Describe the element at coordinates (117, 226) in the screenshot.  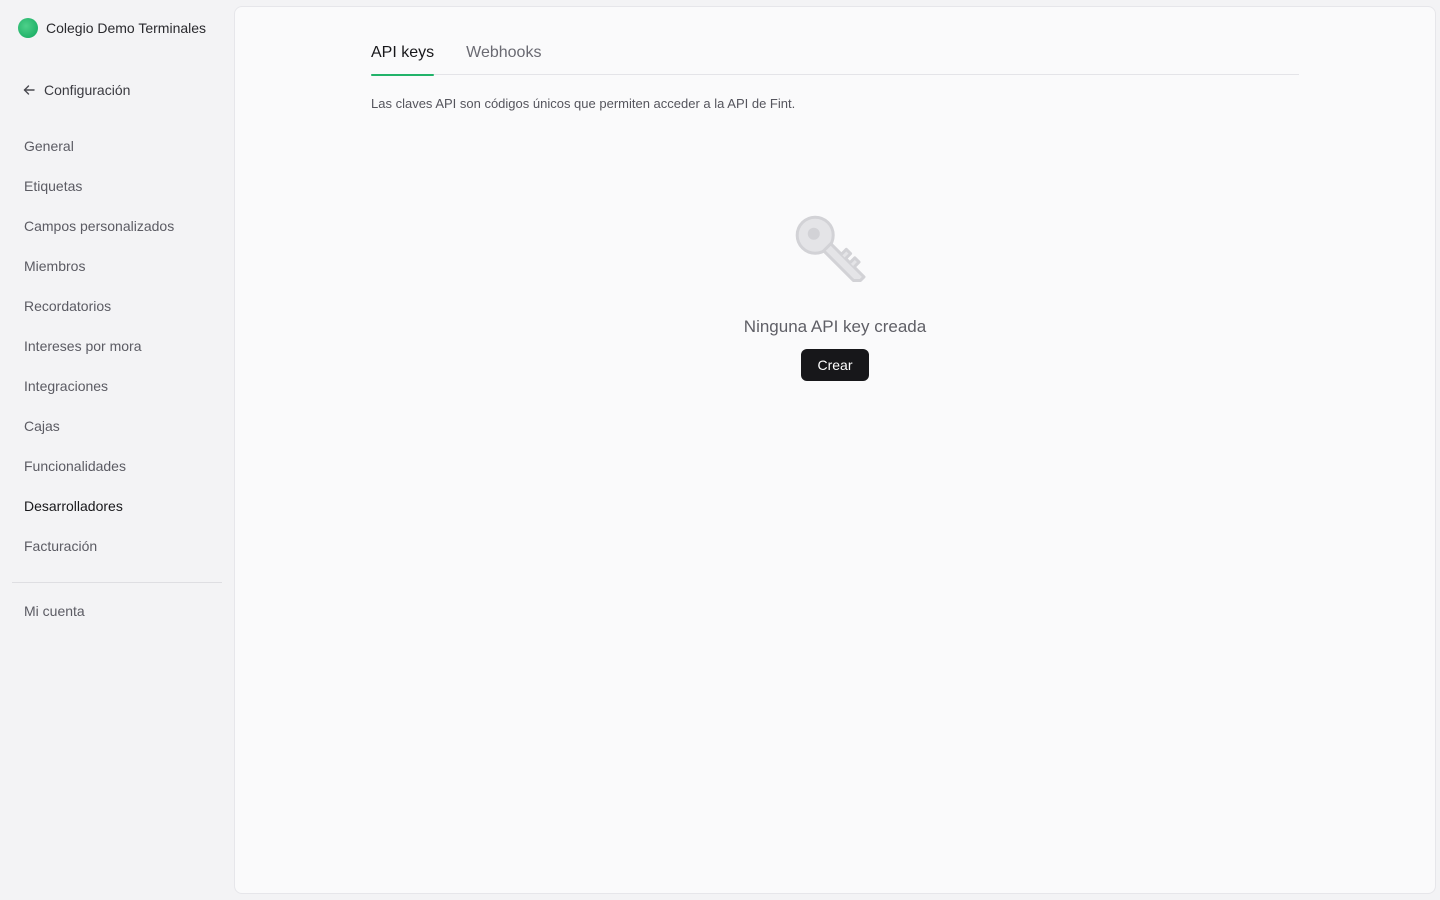
I see `sidebar-item-campos-personalizados: Campos personalizados` at that location.